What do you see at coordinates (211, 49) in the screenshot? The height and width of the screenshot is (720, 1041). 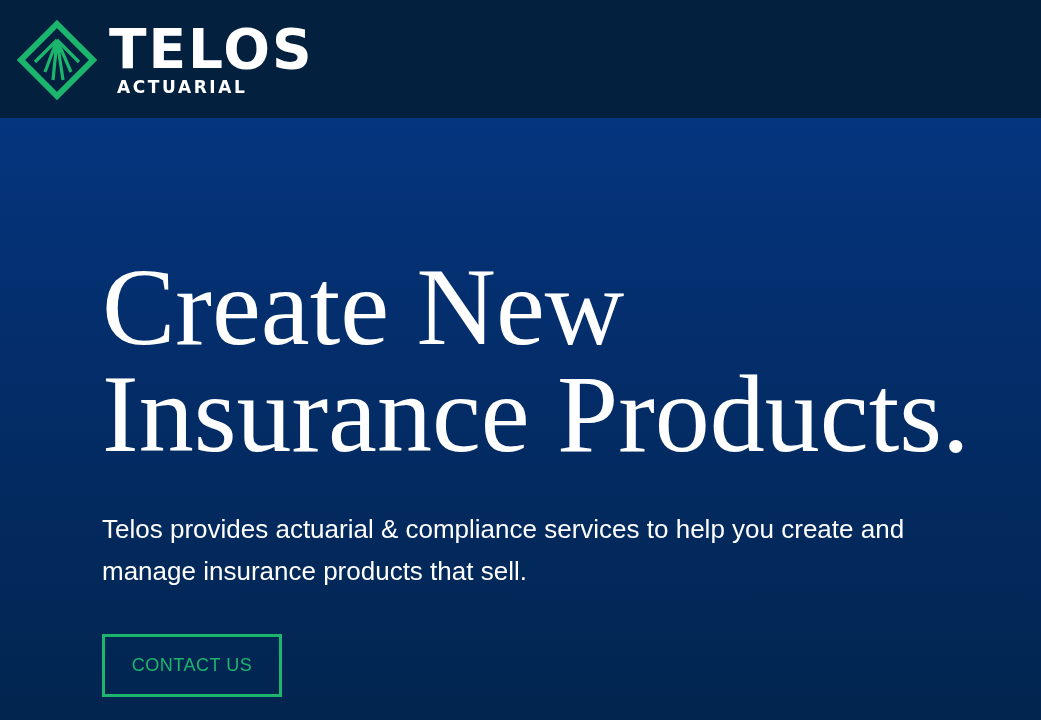 I see `logo-wordmark: TELOS` at bounding box center [211, 49].